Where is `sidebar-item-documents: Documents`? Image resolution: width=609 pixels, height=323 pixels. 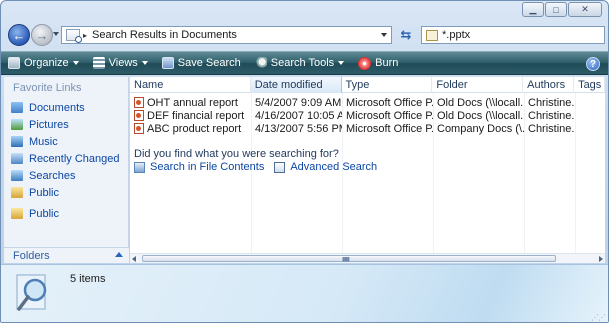 sidebar-item-documents: Documents is located at coordinates (69, 107).